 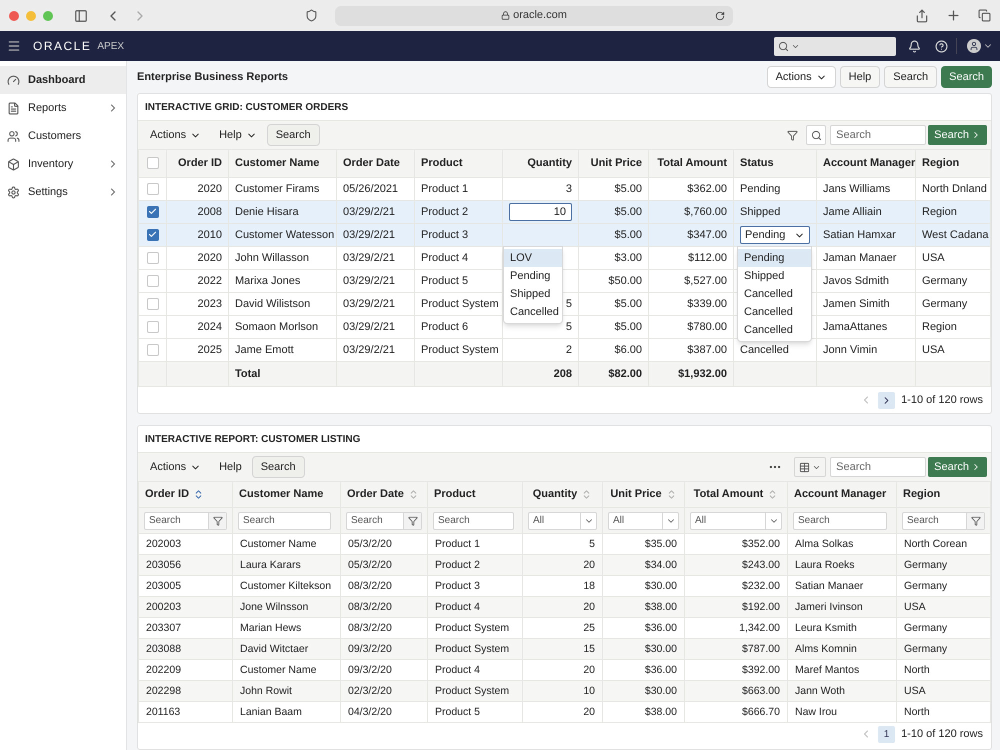 I want to click on tabs-icon, so click(x=984, y=15).